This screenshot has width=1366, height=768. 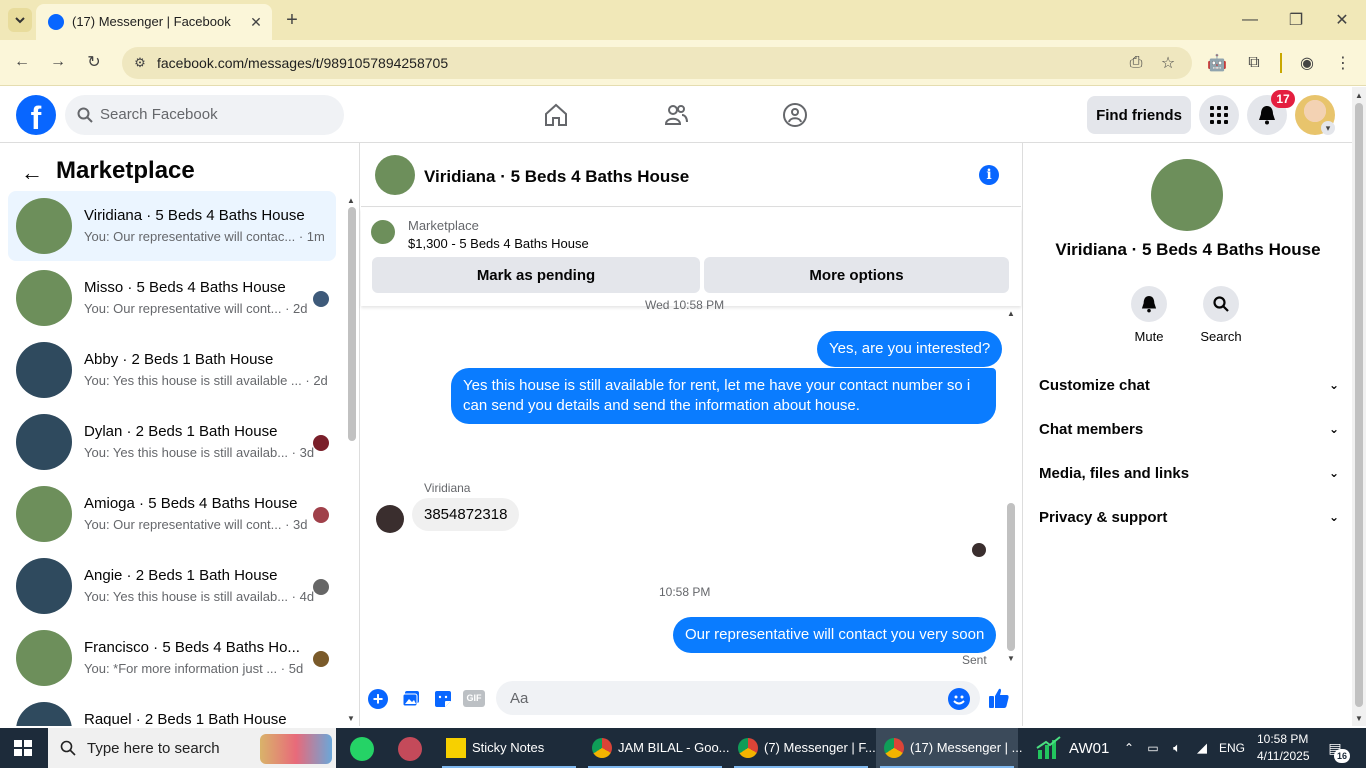 I want to click on outgoing-message: Yes, are you interested?, so click(x=910, y=349).